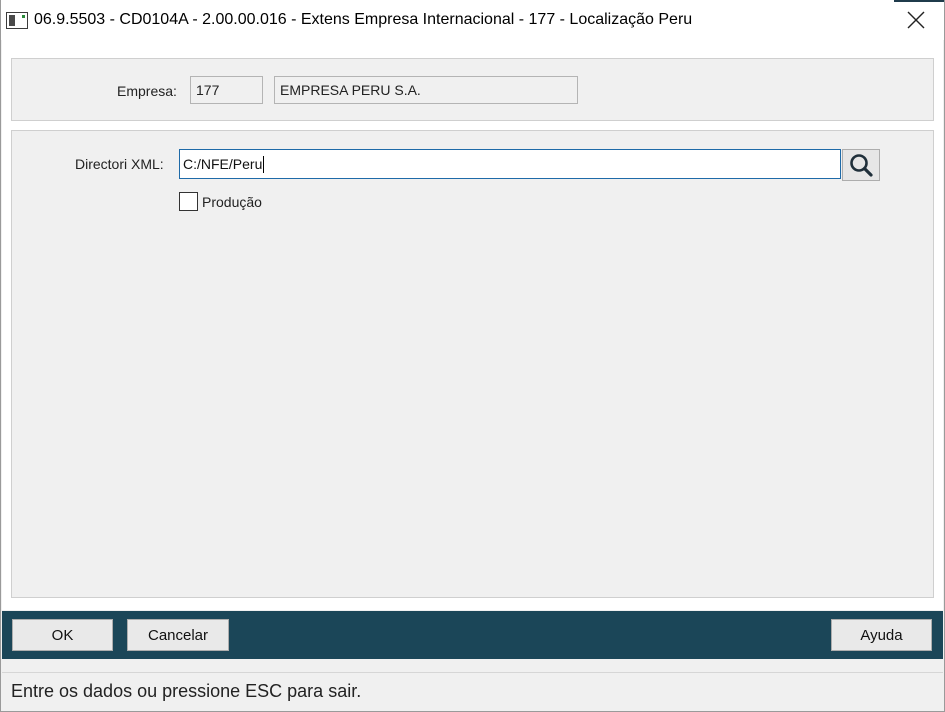  I want to click on close-button, so click(916, 20).